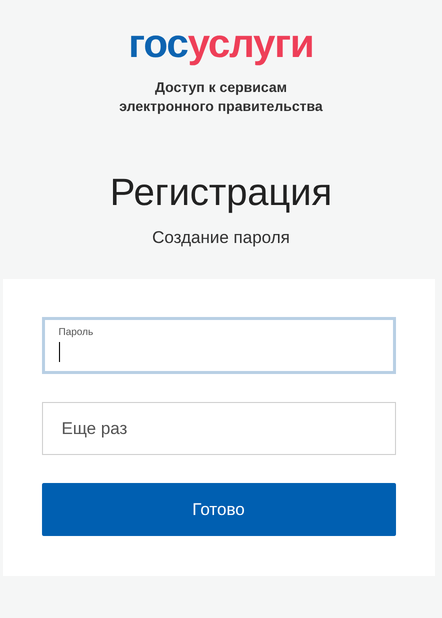 The width and height of the screenshot is (442, 618). I want to click on tagline: электронного правительства, so click(221, 106).